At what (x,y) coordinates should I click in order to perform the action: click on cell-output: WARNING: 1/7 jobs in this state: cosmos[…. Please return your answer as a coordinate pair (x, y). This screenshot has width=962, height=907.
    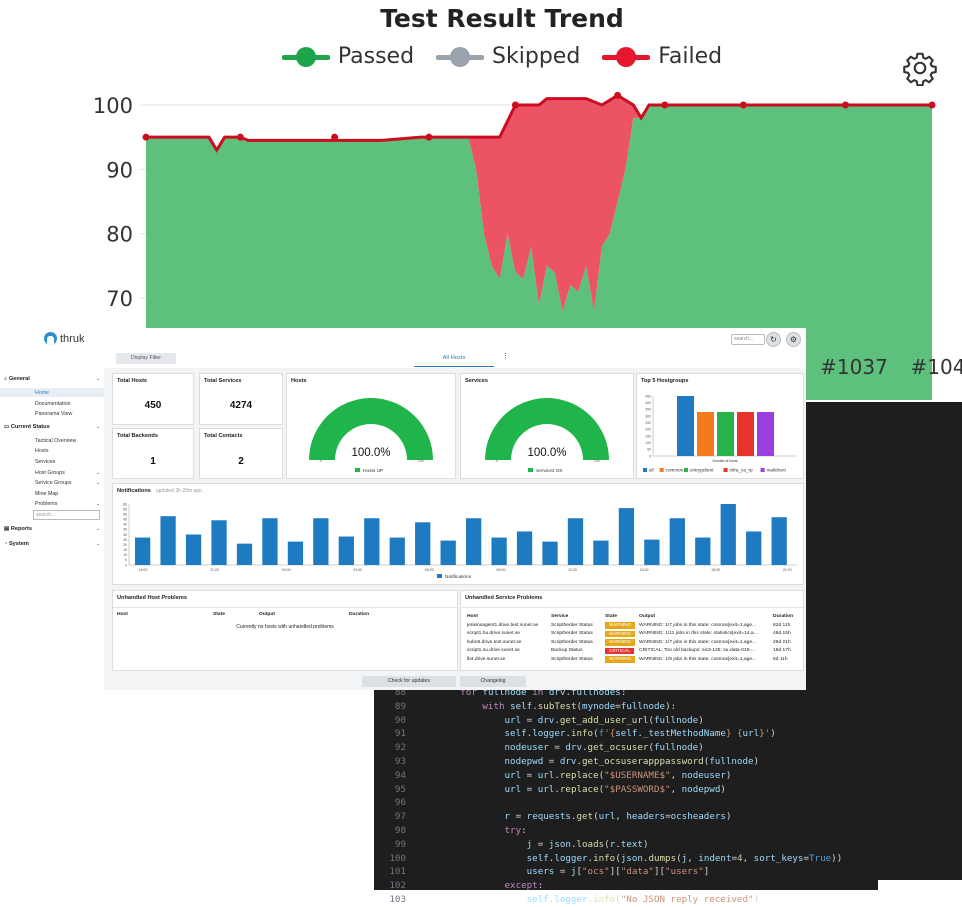
    Looking at the image, I should click on (698, 642).